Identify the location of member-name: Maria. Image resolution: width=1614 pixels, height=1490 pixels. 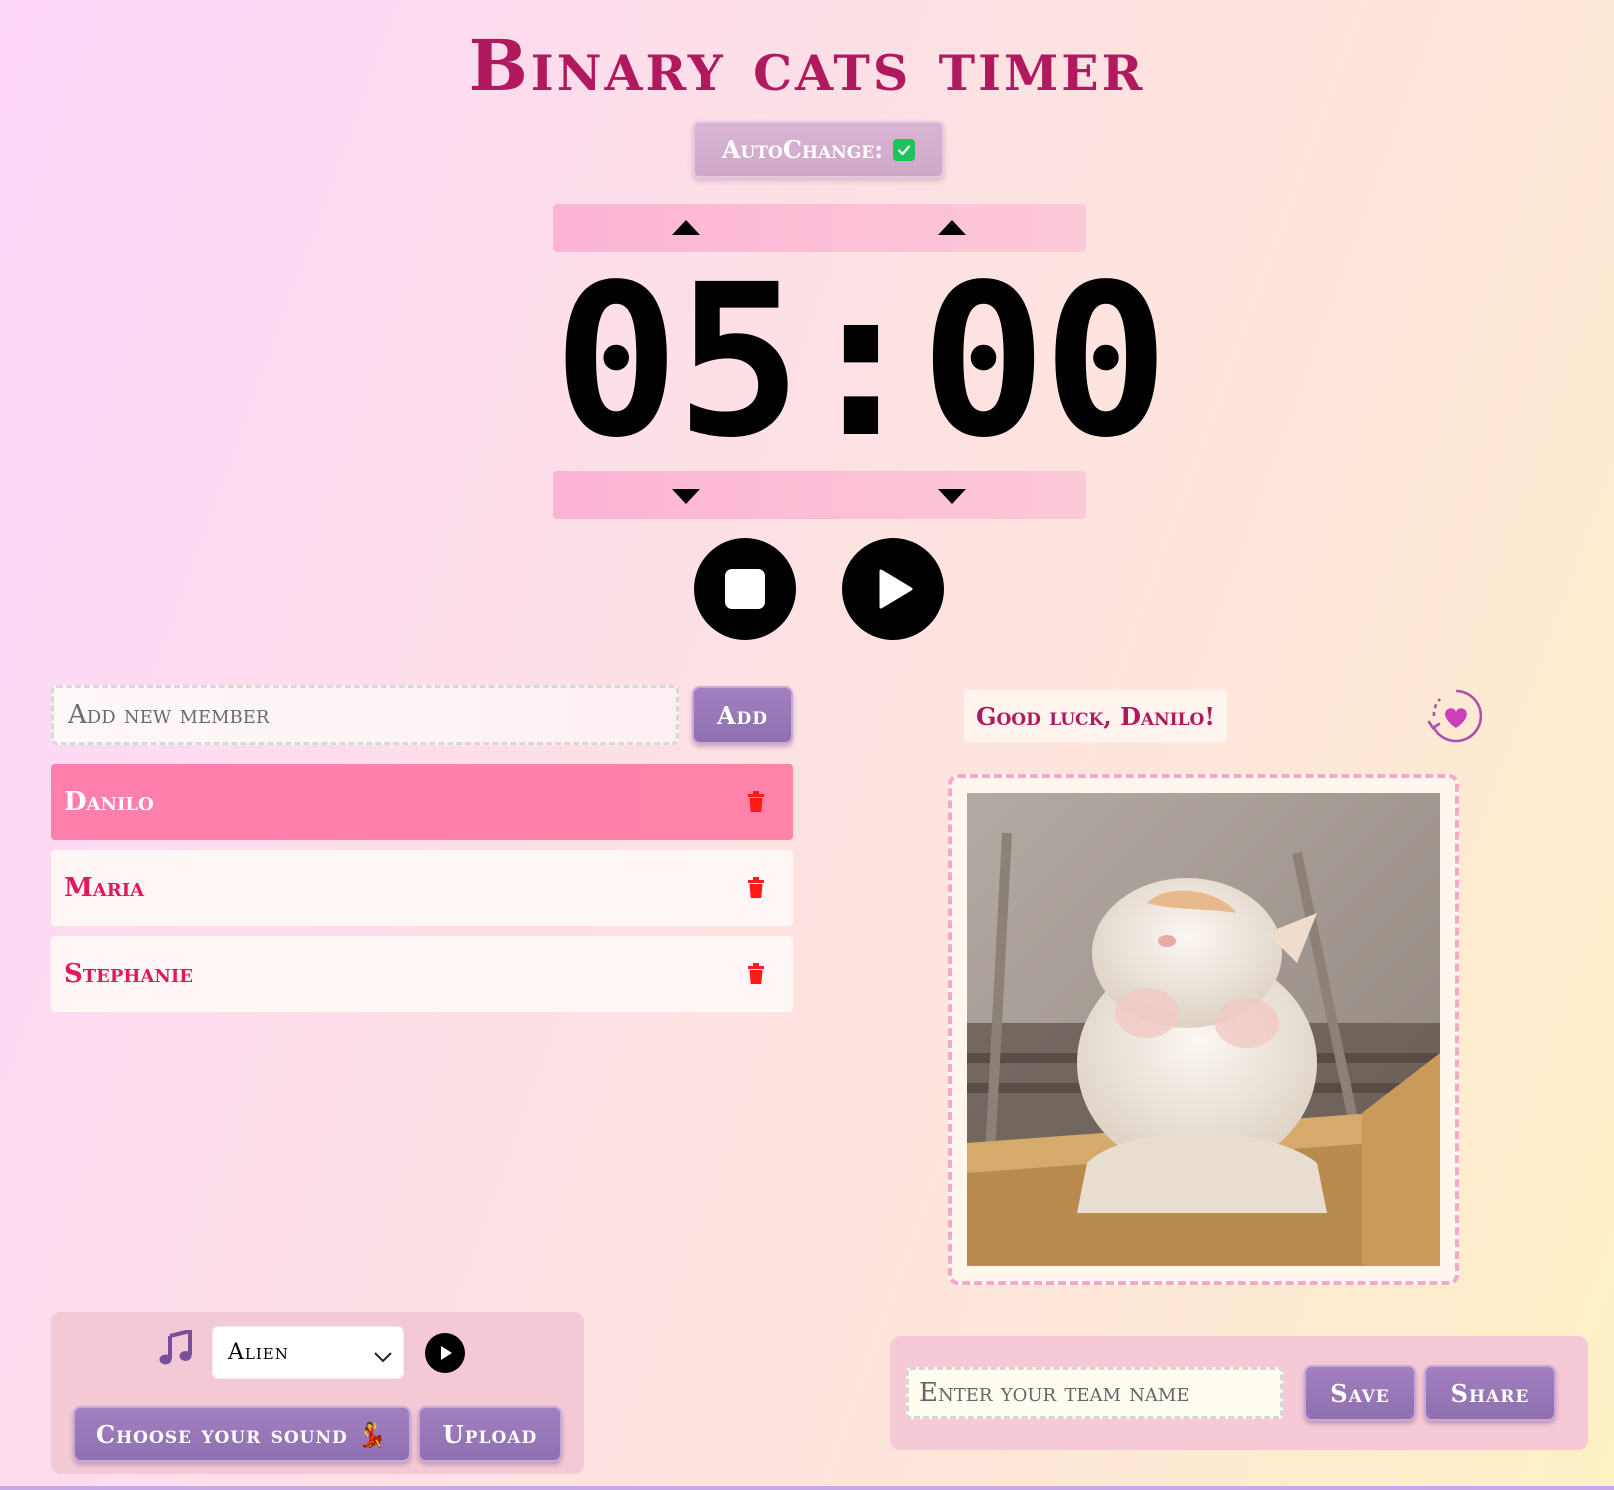
(104, 888).